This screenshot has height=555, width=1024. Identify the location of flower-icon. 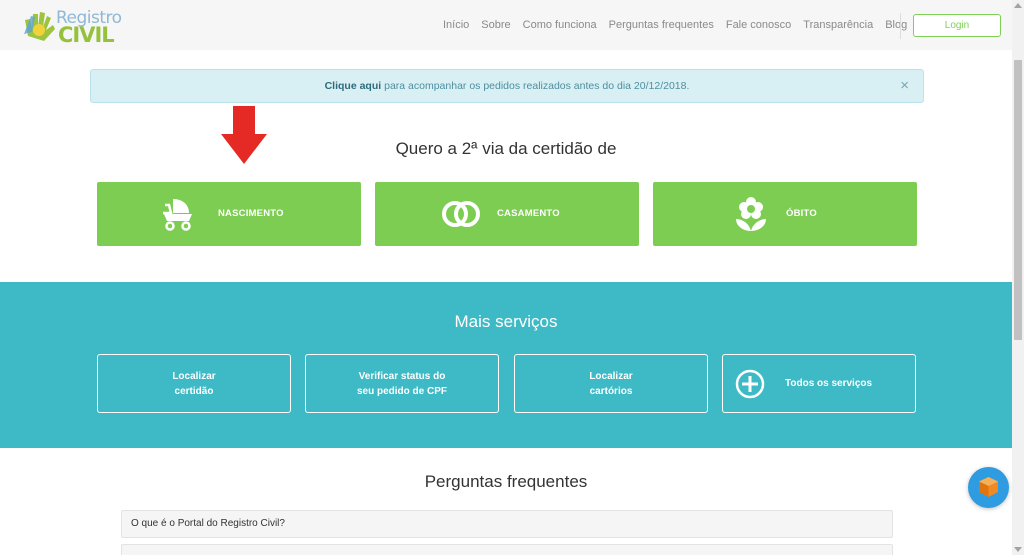
(751, 214).